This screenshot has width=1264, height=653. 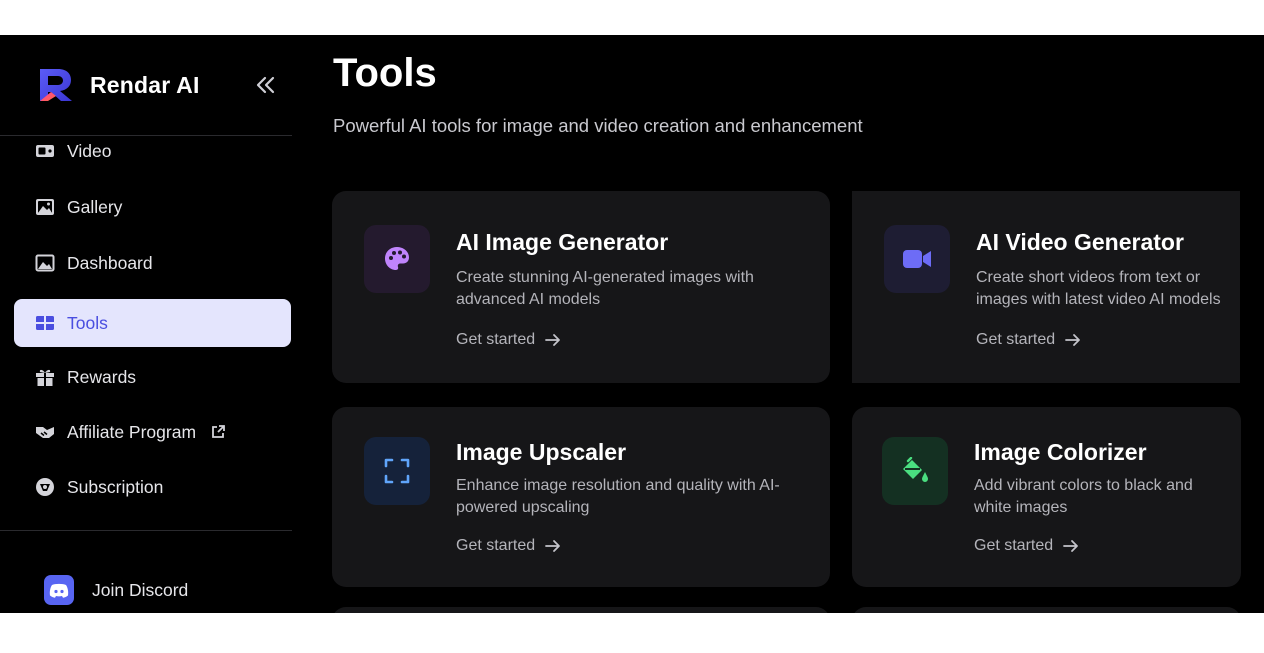 What do you see at coordinates (45, 151) in the screenshot?
I see `video-camera-icon` at bounding box center [45, 151].